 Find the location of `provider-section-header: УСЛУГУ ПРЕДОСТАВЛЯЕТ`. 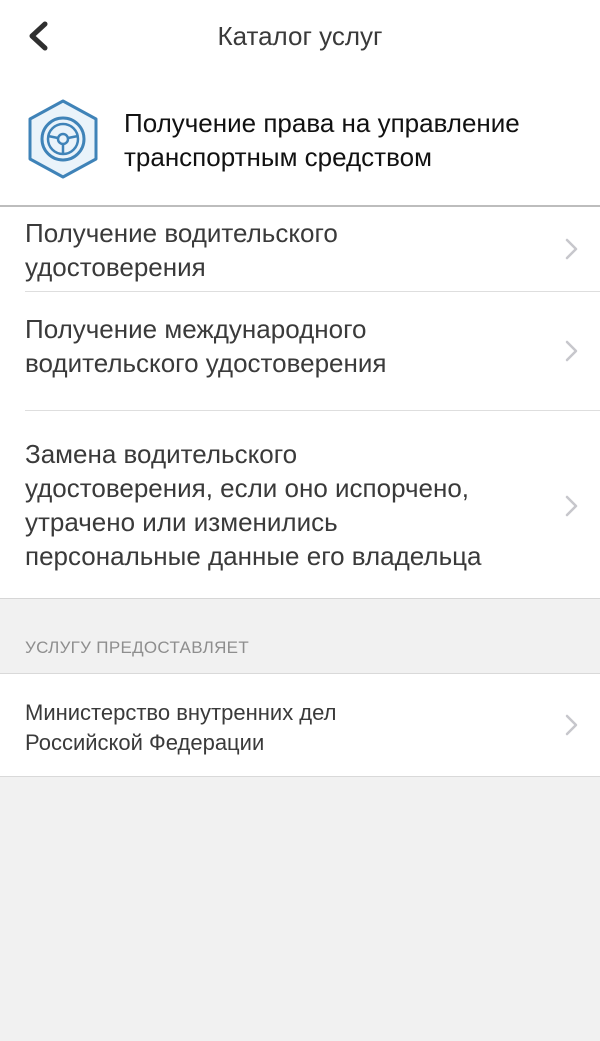

provider-section-header: УСЛУГУ ПРЕДОСТАВЛЯЕТ is located at coordinates (137, 647).